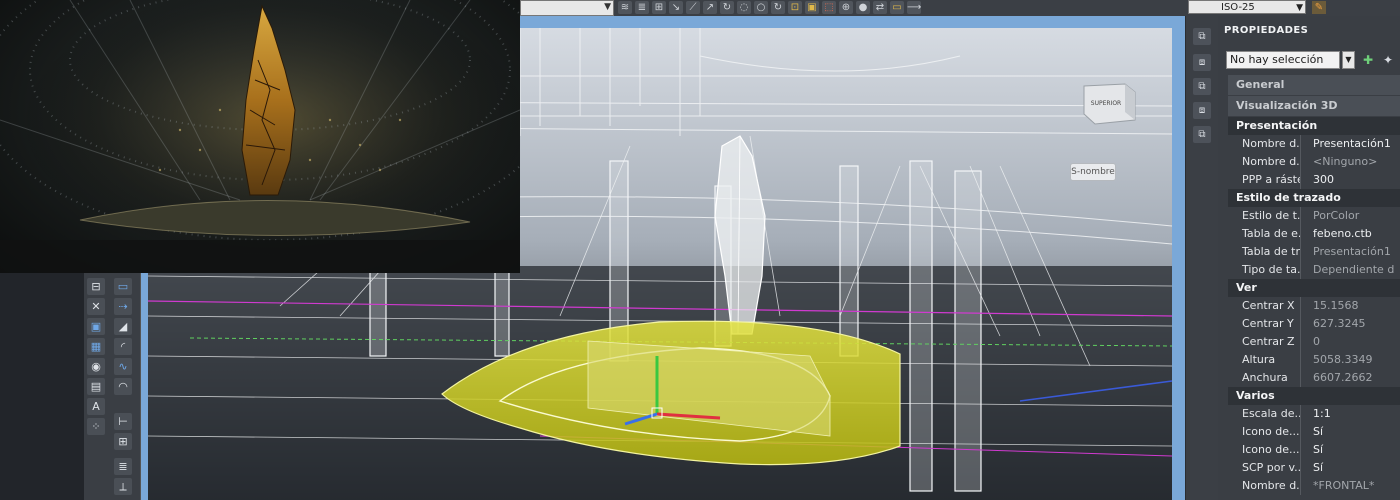  I want to click on region-icon: ⇢, so click(123, 306).